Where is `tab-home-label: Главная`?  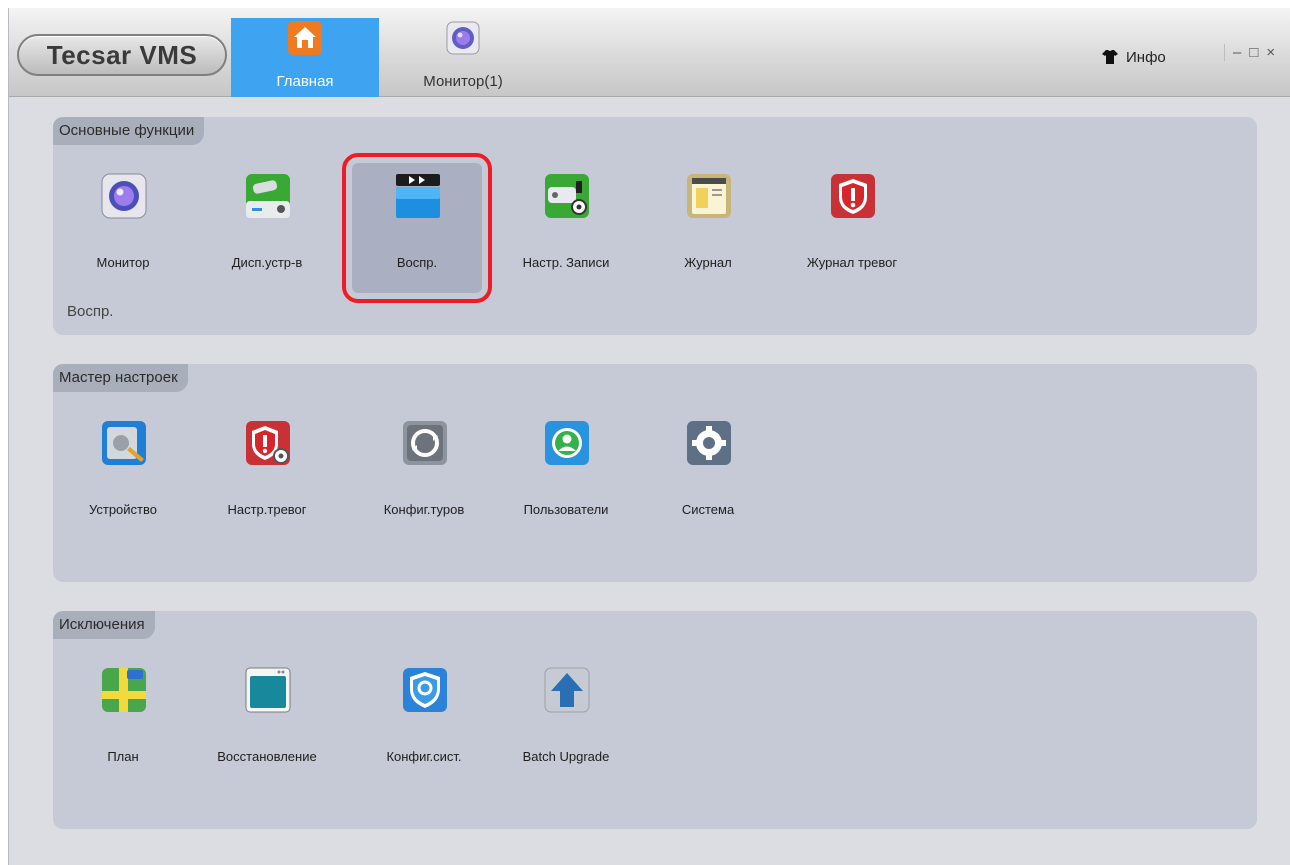
tab-home-label: Главная is located at coordinates (305, 81).